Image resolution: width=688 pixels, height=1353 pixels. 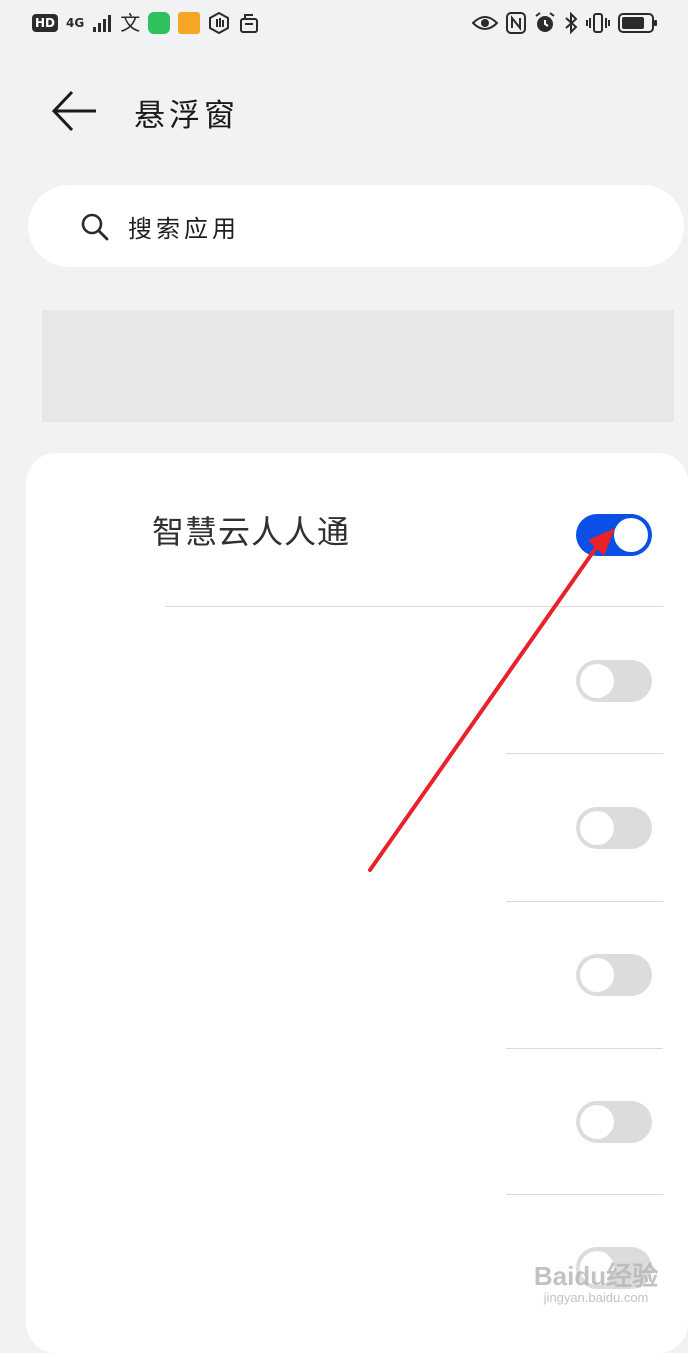 I want to click on chat-app-icon, so click(x=159, y=23).